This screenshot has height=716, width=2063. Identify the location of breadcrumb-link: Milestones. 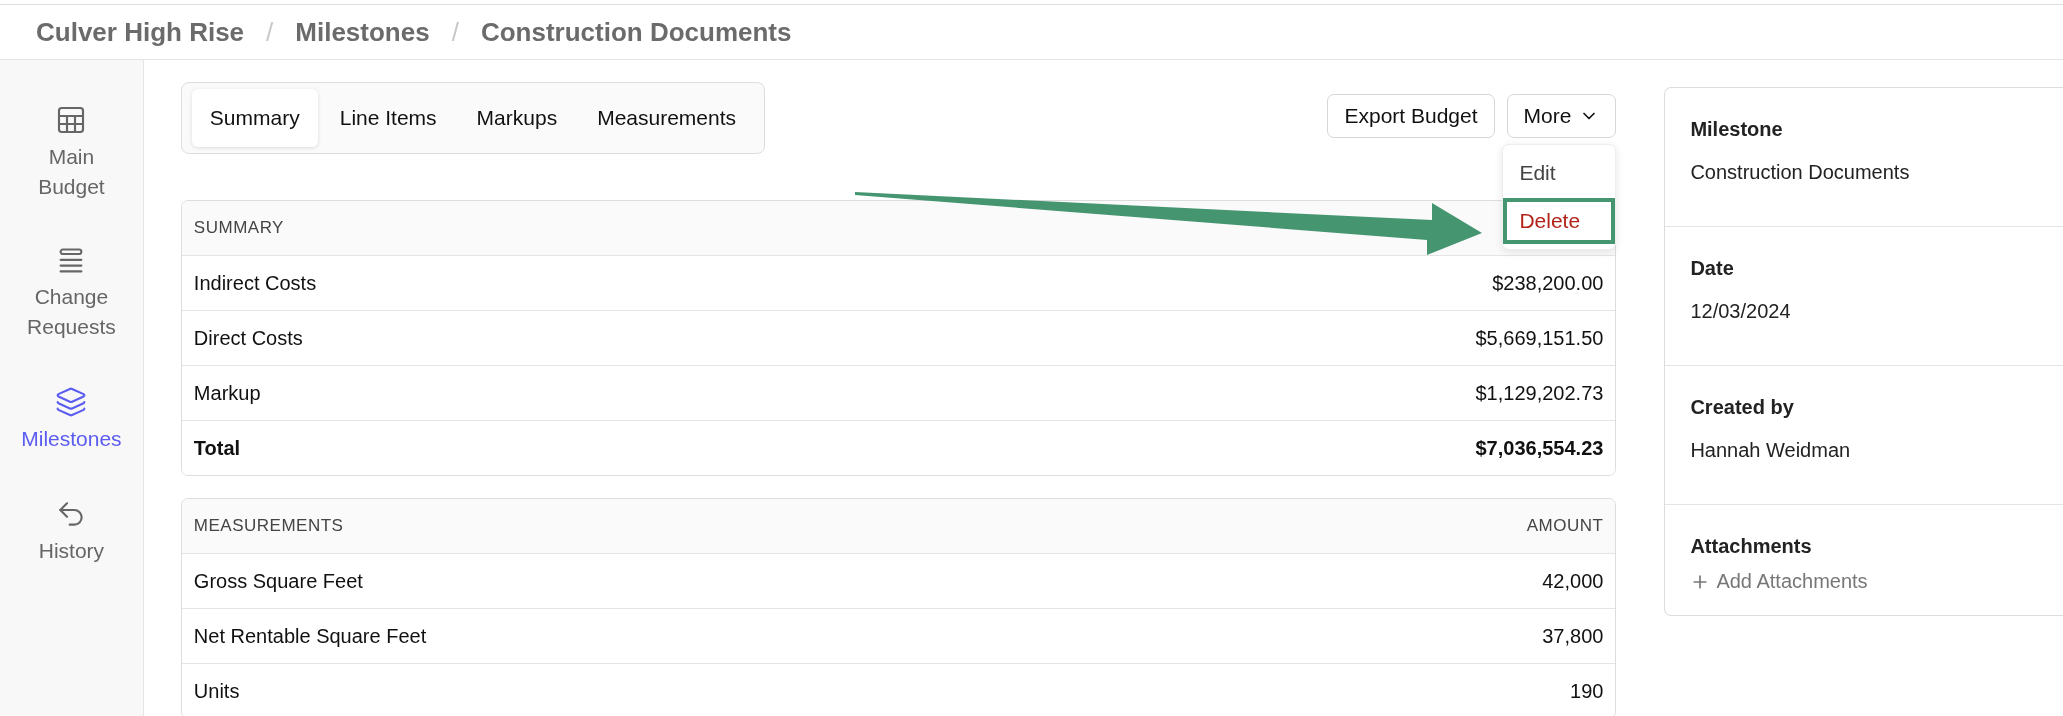
(362, 32).